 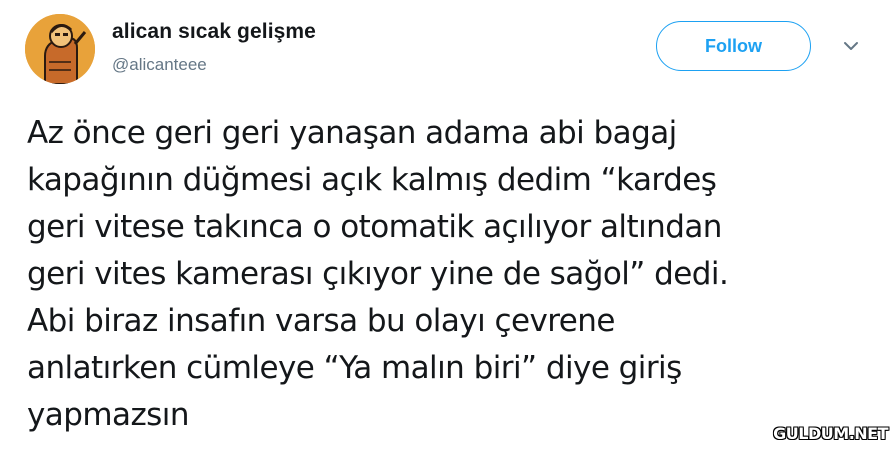 I want to click on follow-button: Follow, so click(x=733, y=46).